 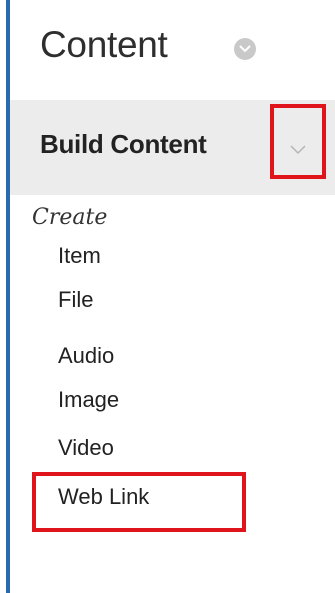 I want to click on web-link-highlight, so click(x=139, y=502).